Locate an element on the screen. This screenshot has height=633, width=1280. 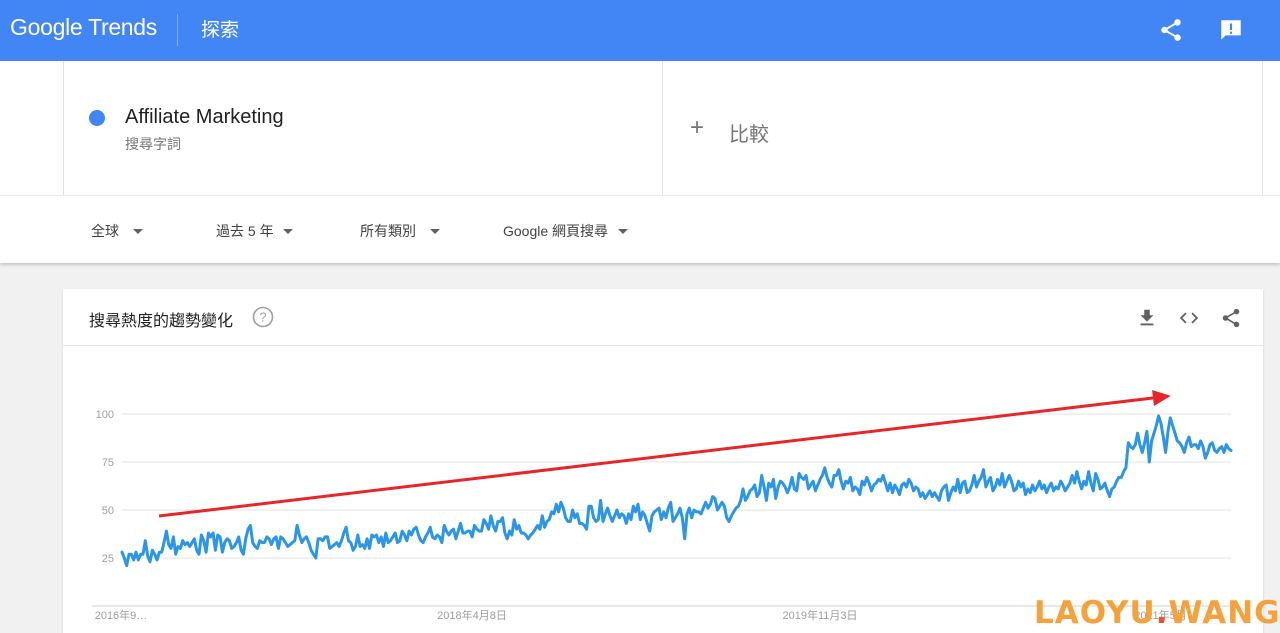
card-header: 搜尋熱度的趨勢變化 ? is located at coordinates (663, 317).